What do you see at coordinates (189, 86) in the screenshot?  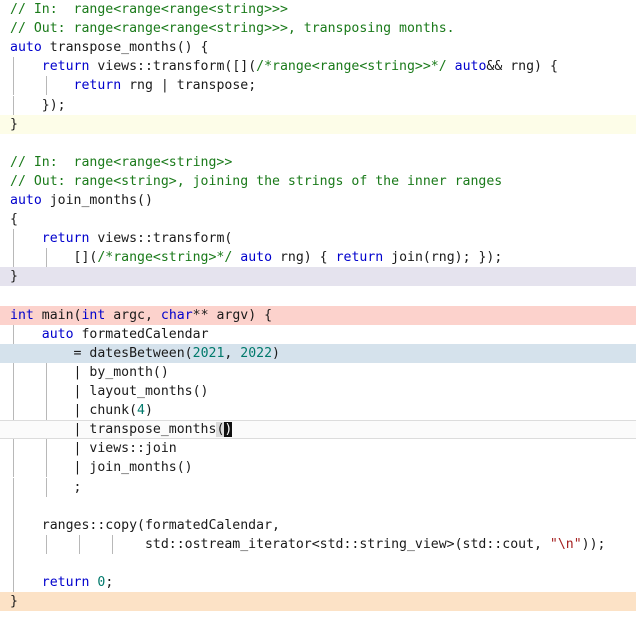 I see `token-plain: rng | transpose;` at bounding box center [189, 86].